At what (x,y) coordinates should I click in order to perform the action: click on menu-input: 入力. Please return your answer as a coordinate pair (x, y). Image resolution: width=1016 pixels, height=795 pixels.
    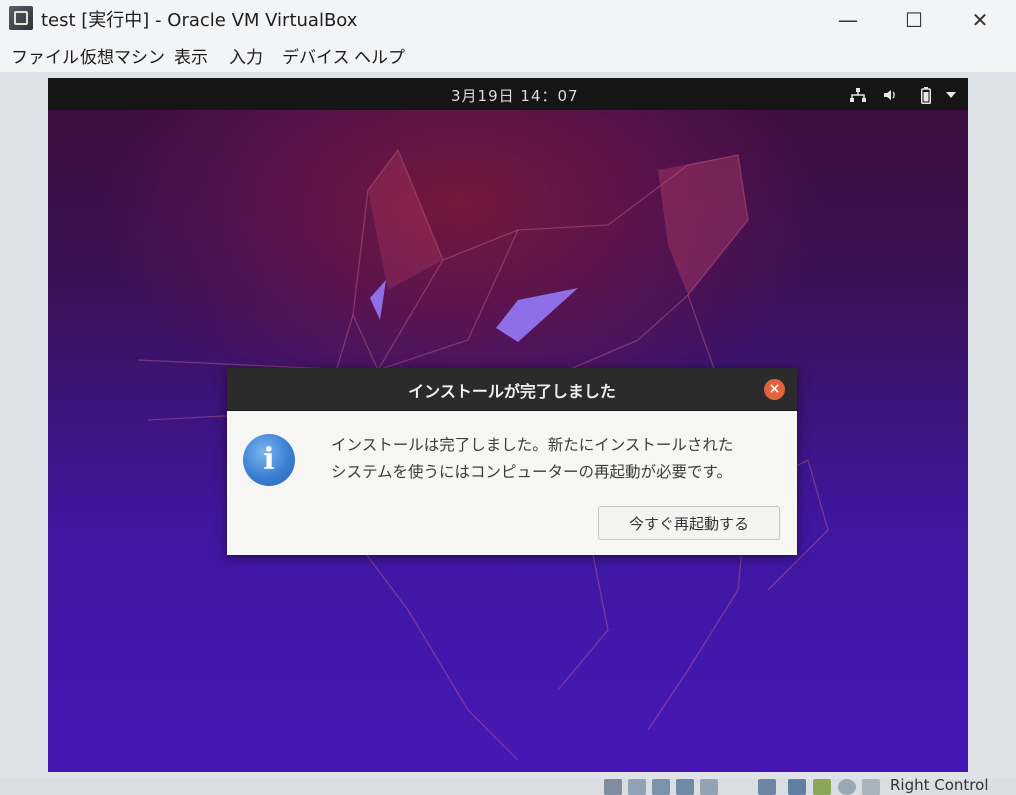
    Looking at the image, I should click on (246, 55).